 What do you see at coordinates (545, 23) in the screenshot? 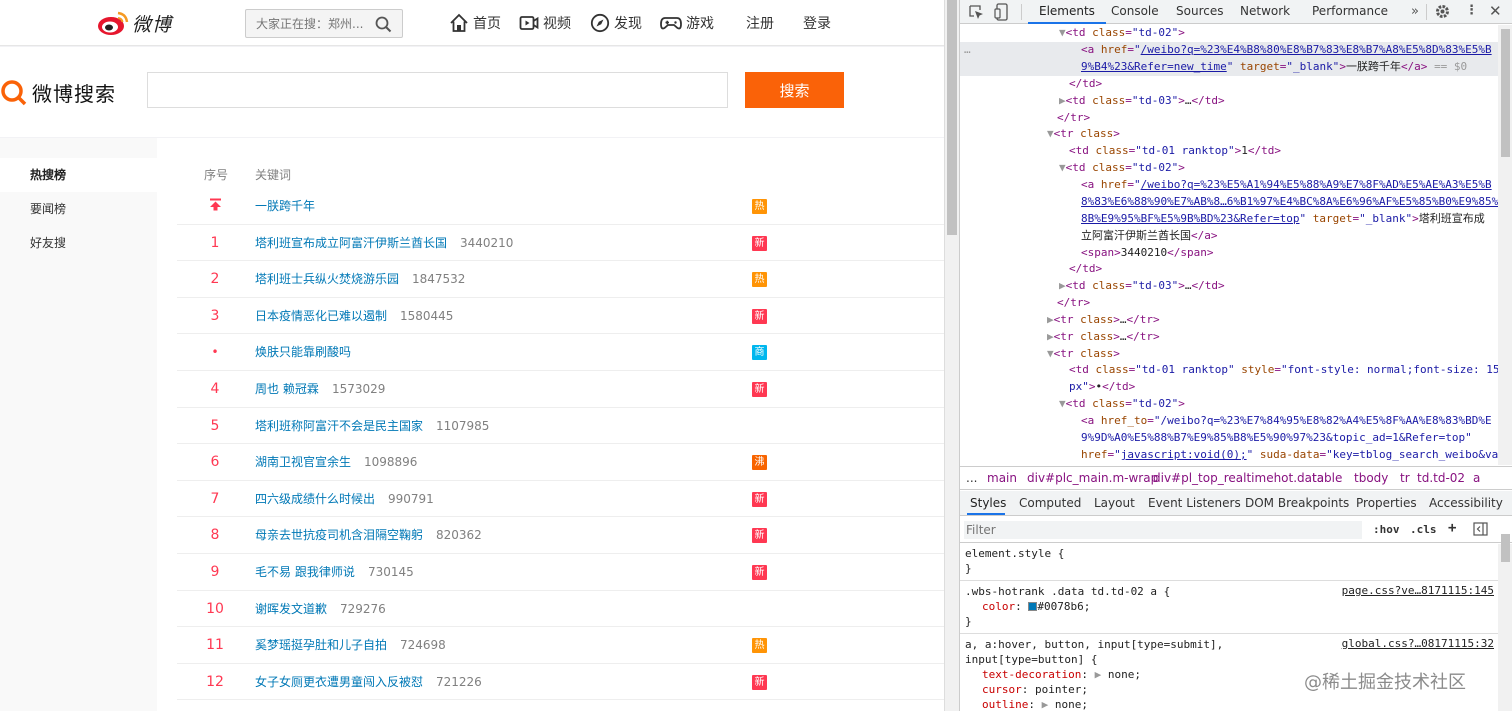
I see `nav-video: 视频` at bounding box center [545, 23].